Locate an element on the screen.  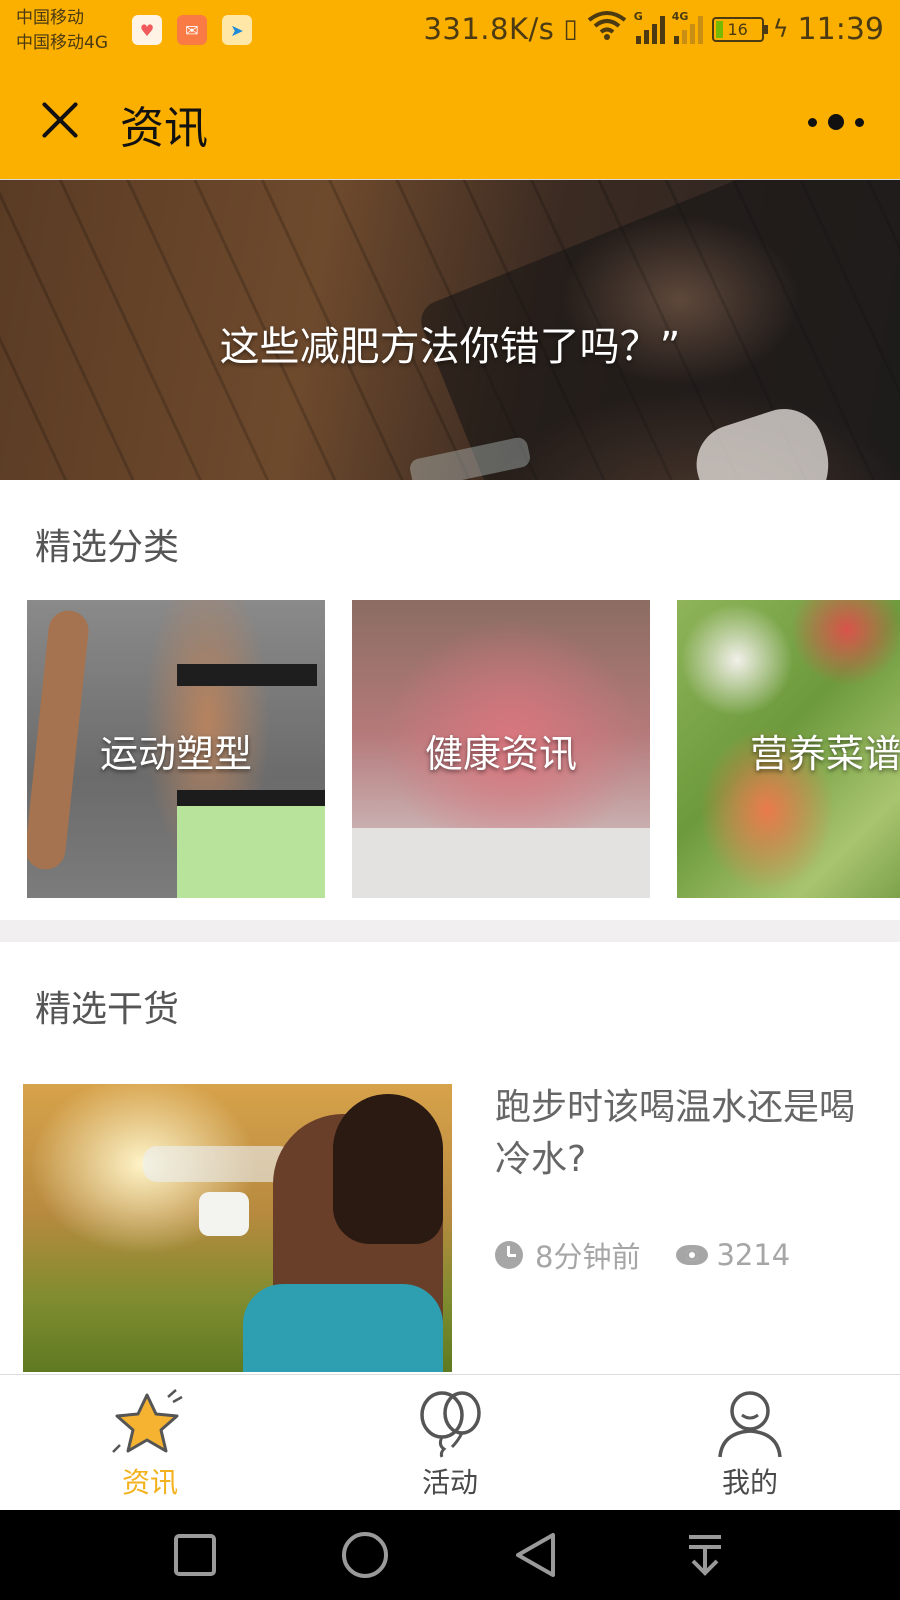
recent-apps-button is located at coordinates (195, 1555).